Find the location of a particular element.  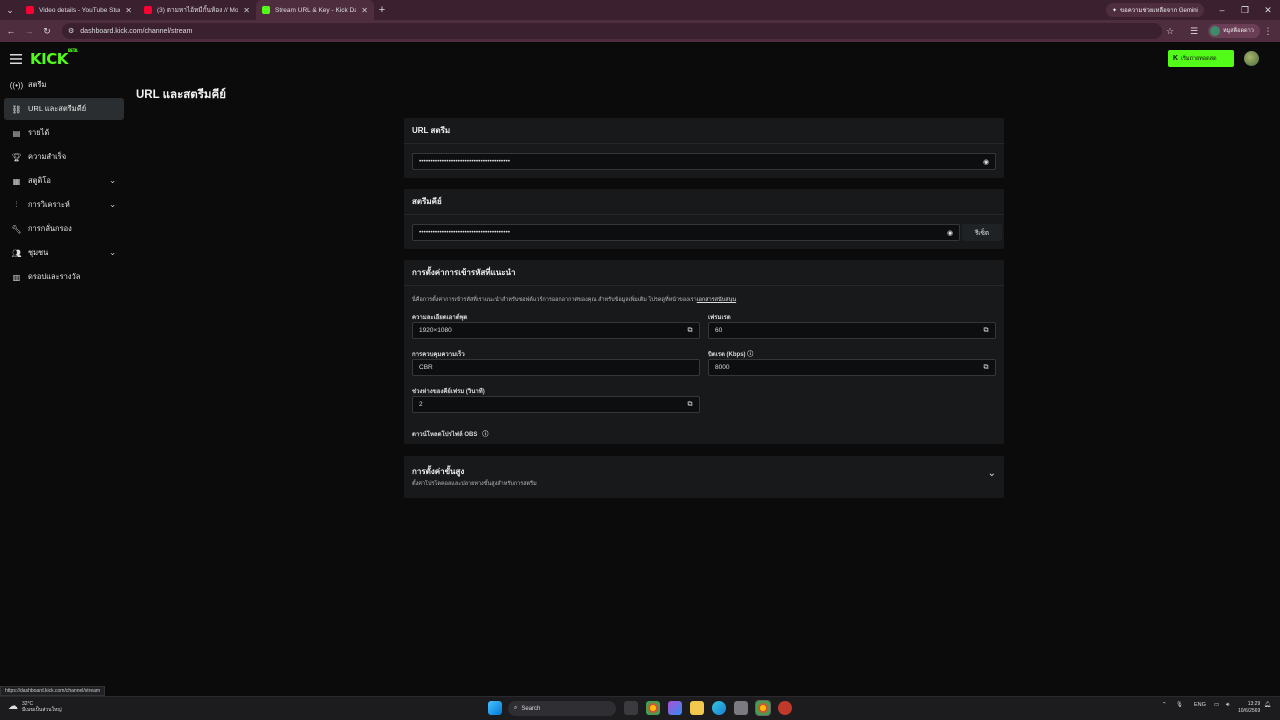

framerate-field: 60 ⧉ is located at coordinates (852, 330).